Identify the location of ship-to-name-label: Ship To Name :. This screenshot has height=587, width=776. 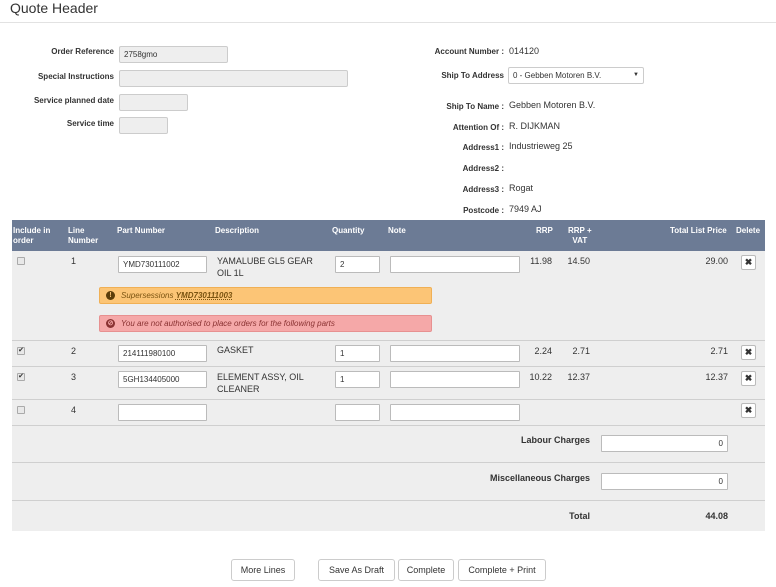
(475, 106).